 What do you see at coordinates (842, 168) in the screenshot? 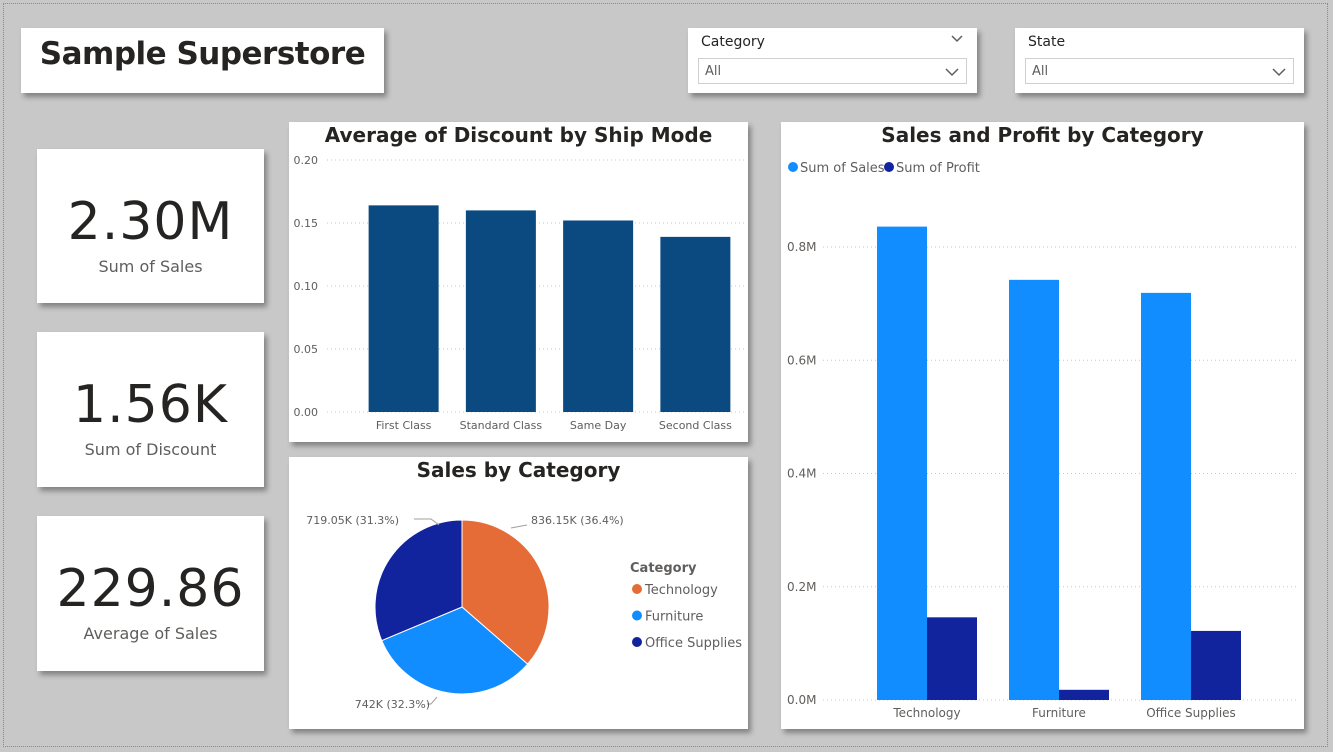
I see `legend-label: Sum of Sales` at bounding box center [842, 168].